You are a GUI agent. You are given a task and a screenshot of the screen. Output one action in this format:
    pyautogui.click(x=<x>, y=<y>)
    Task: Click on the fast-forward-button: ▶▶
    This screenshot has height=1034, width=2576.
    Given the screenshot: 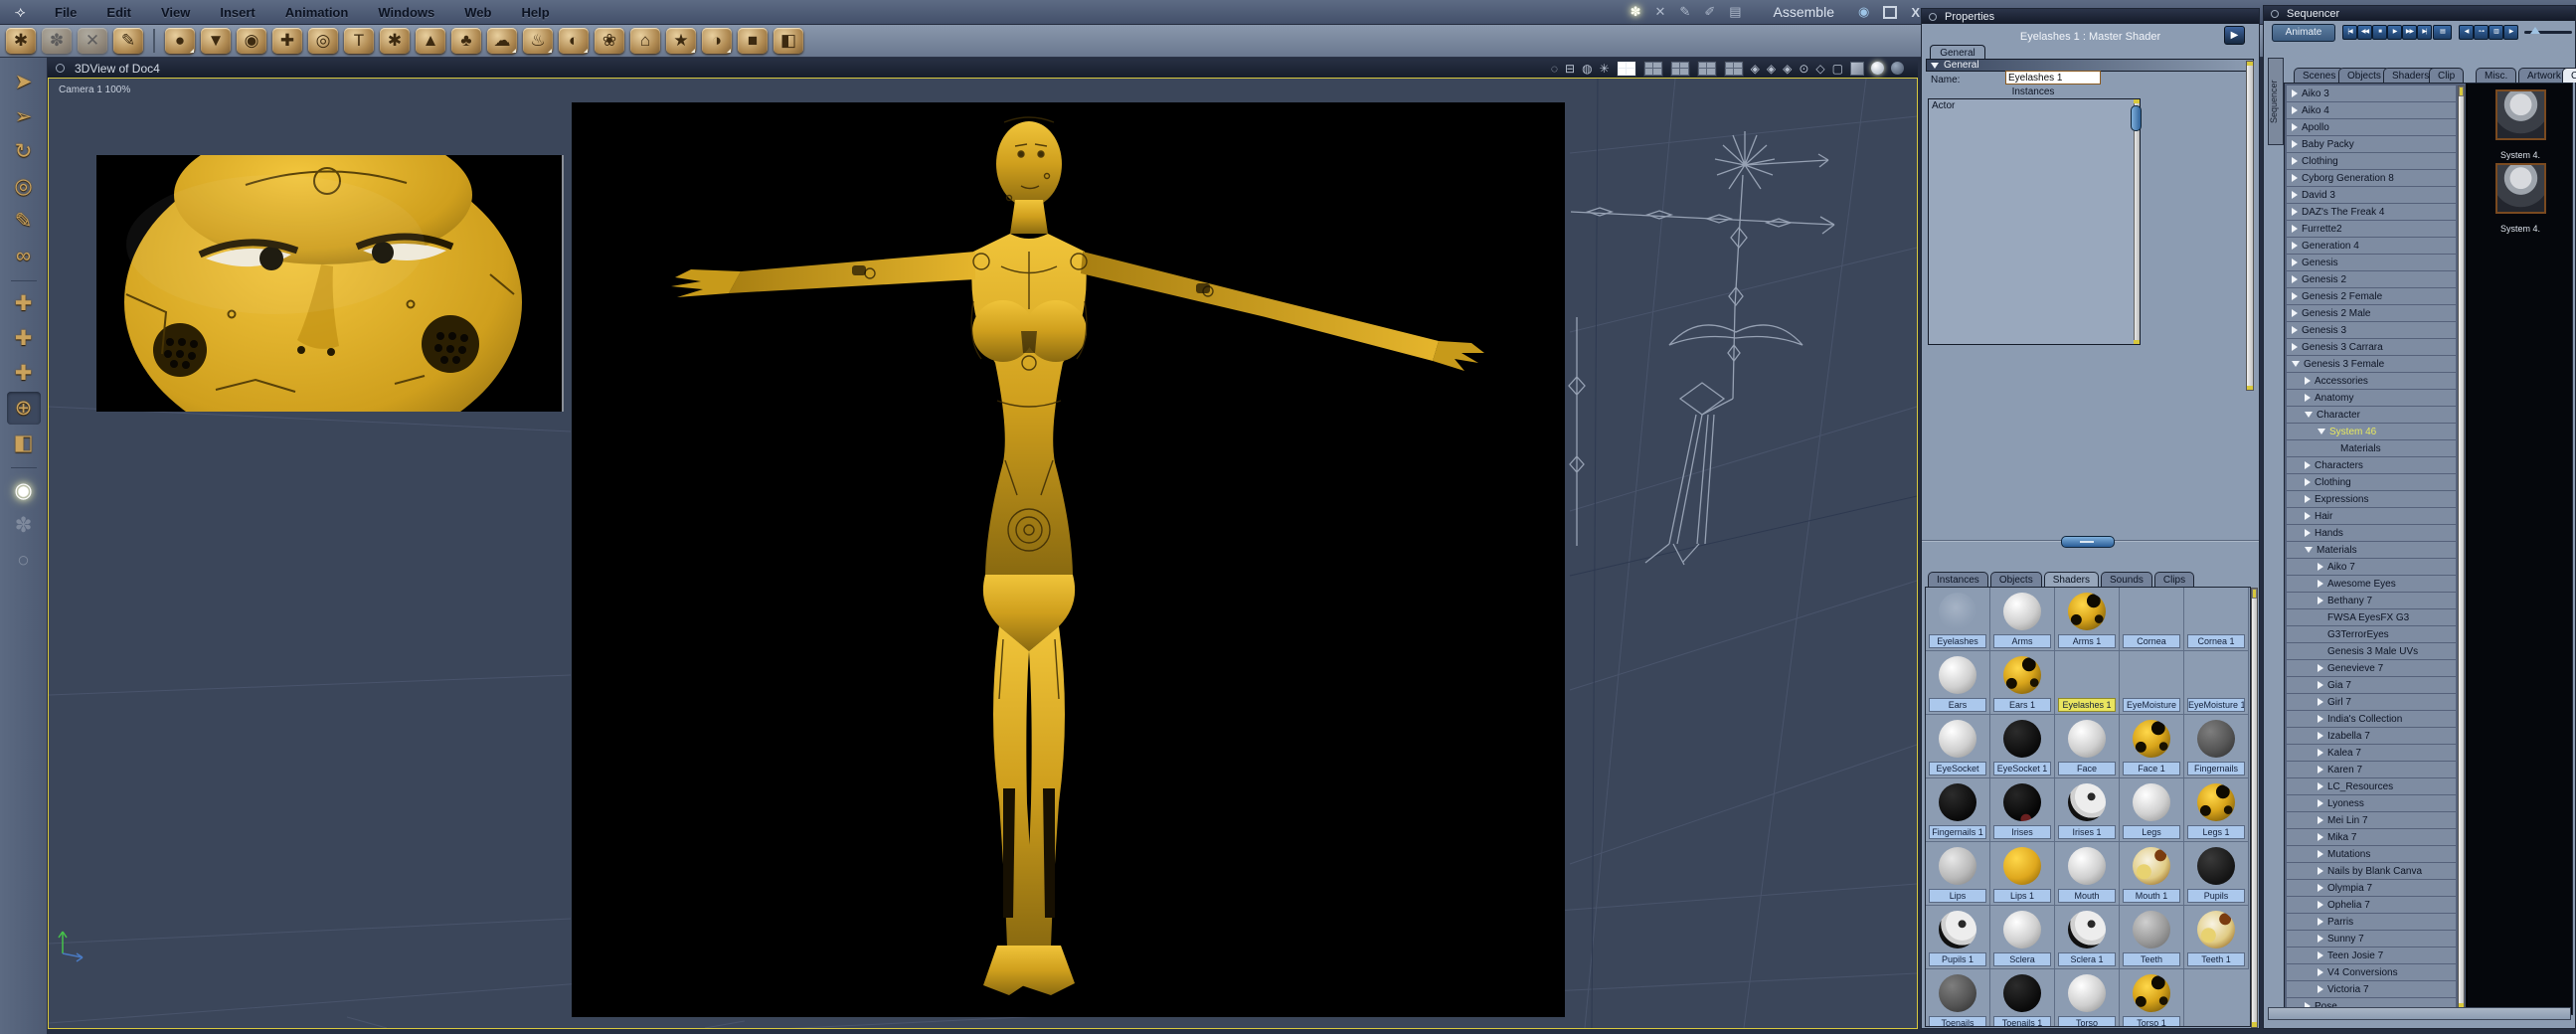 What is the action you would take?
    pyautogui.click(x=2409, y=32)
    